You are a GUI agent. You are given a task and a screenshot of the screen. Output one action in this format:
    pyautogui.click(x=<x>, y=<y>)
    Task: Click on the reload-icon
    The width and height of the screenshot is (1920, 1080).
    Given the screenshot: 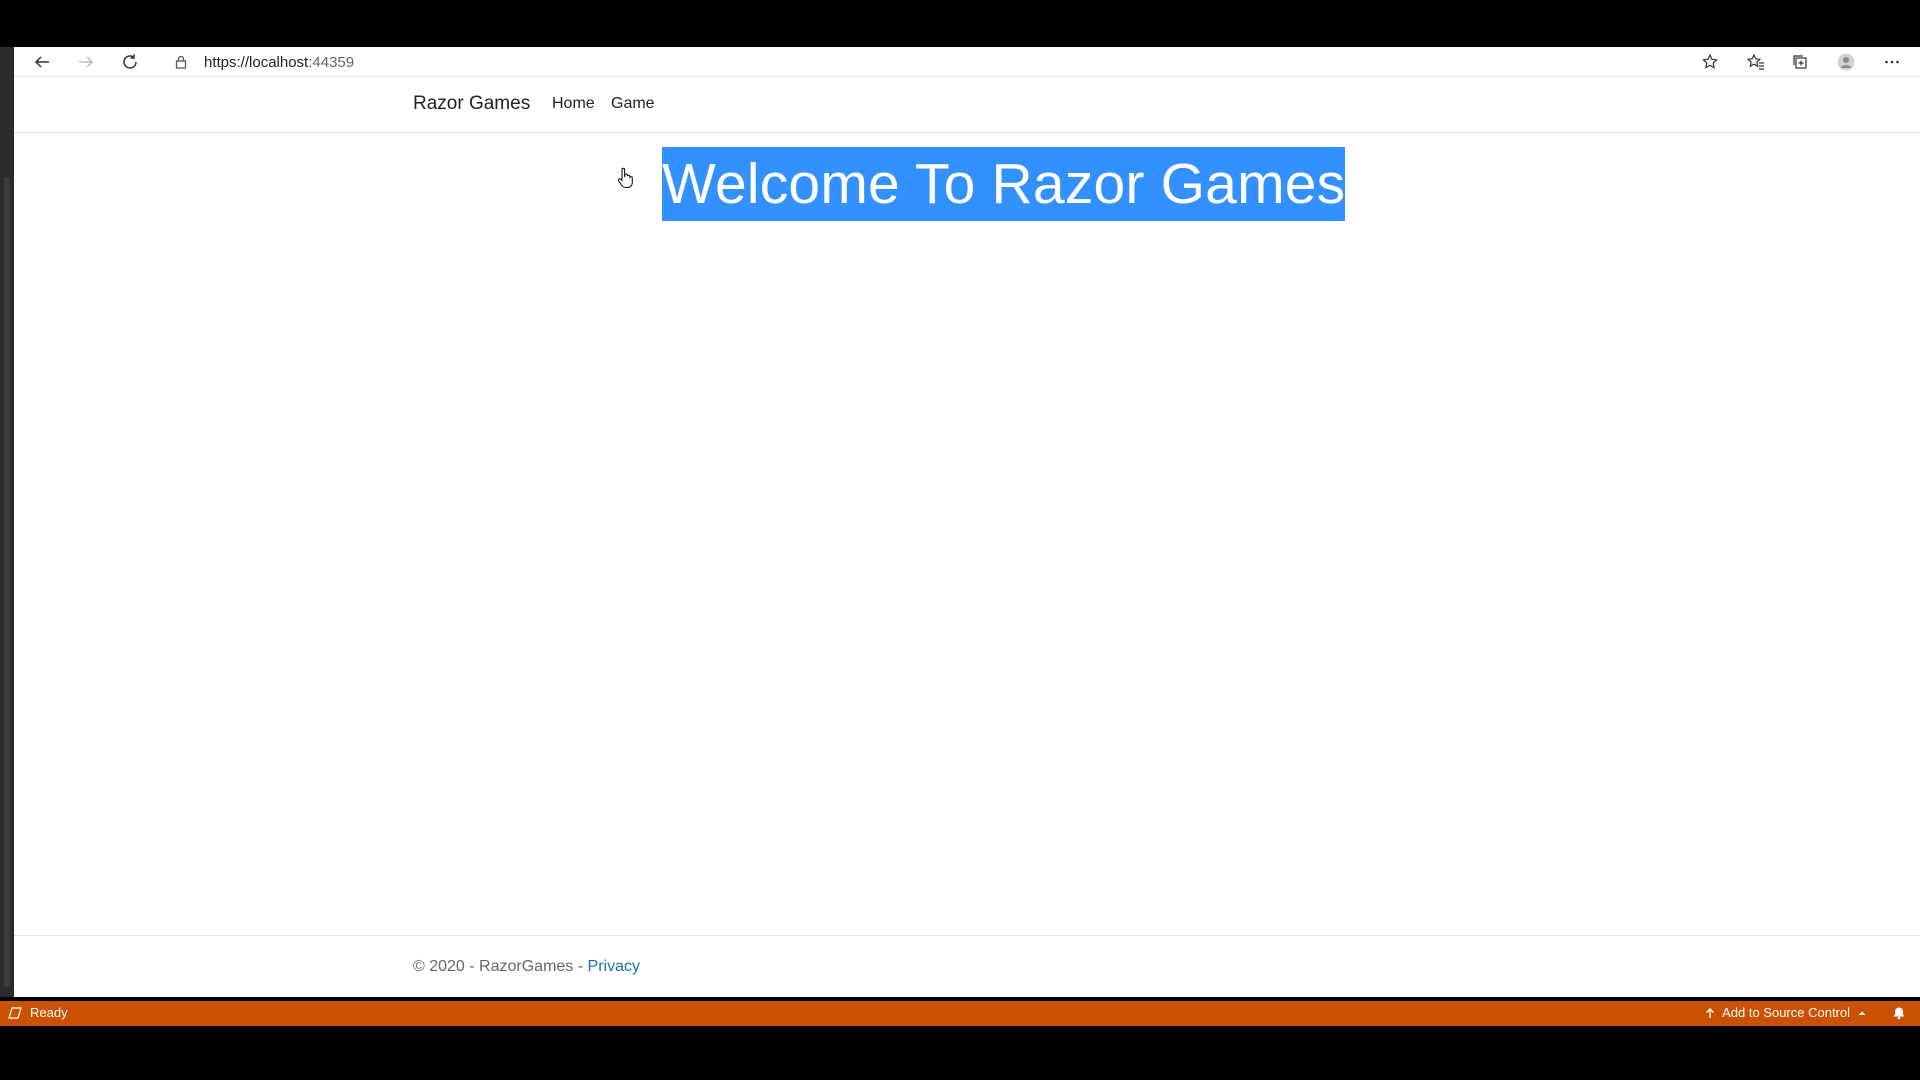 What is the action you would take?
    pyautogui.click(x=130, y=61)
    